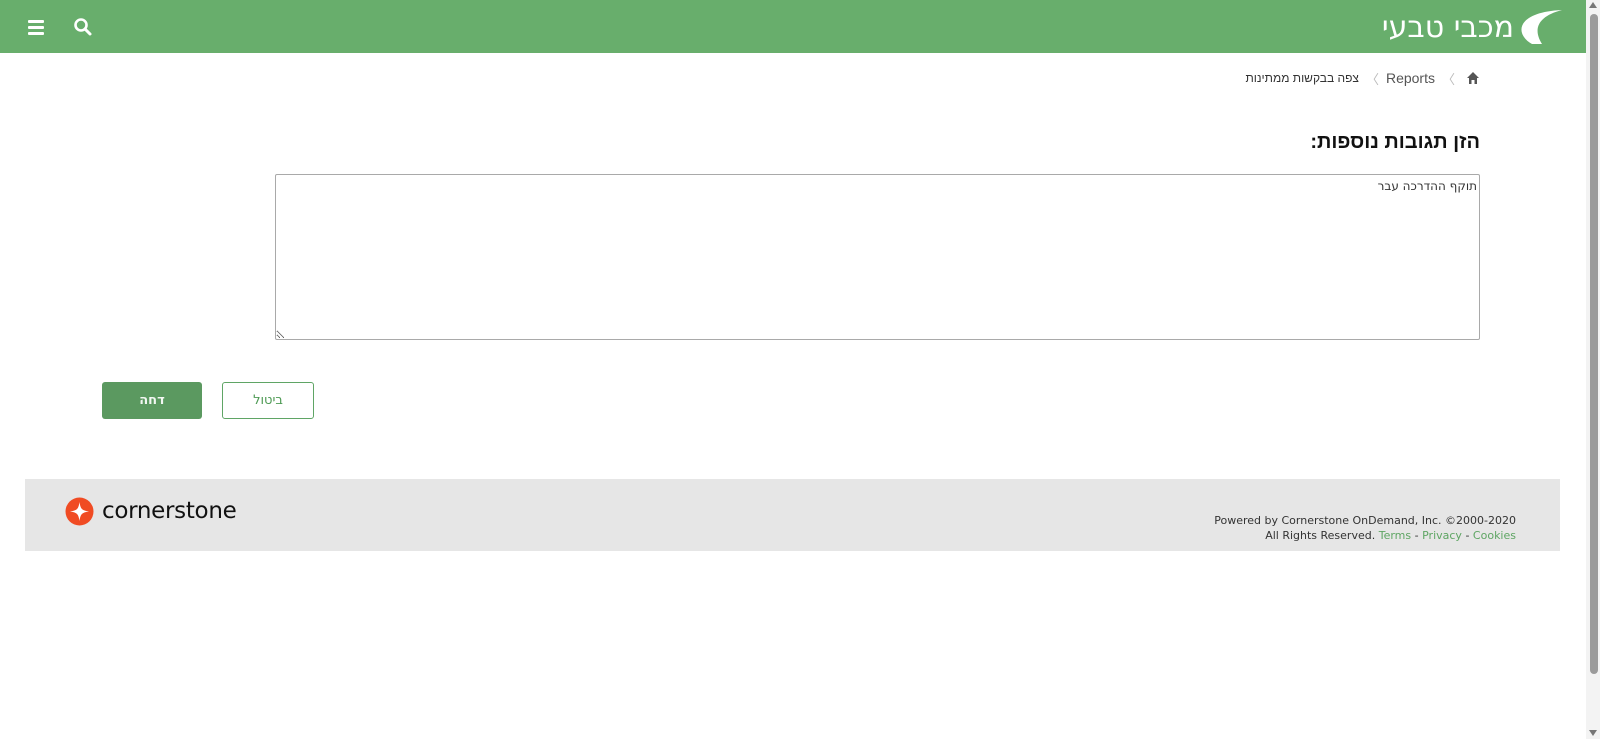 This screenshot has height=739, width=1600. Describe the element at coordinates (83, 27) in the screenshot. I see `search-icon` at that location.